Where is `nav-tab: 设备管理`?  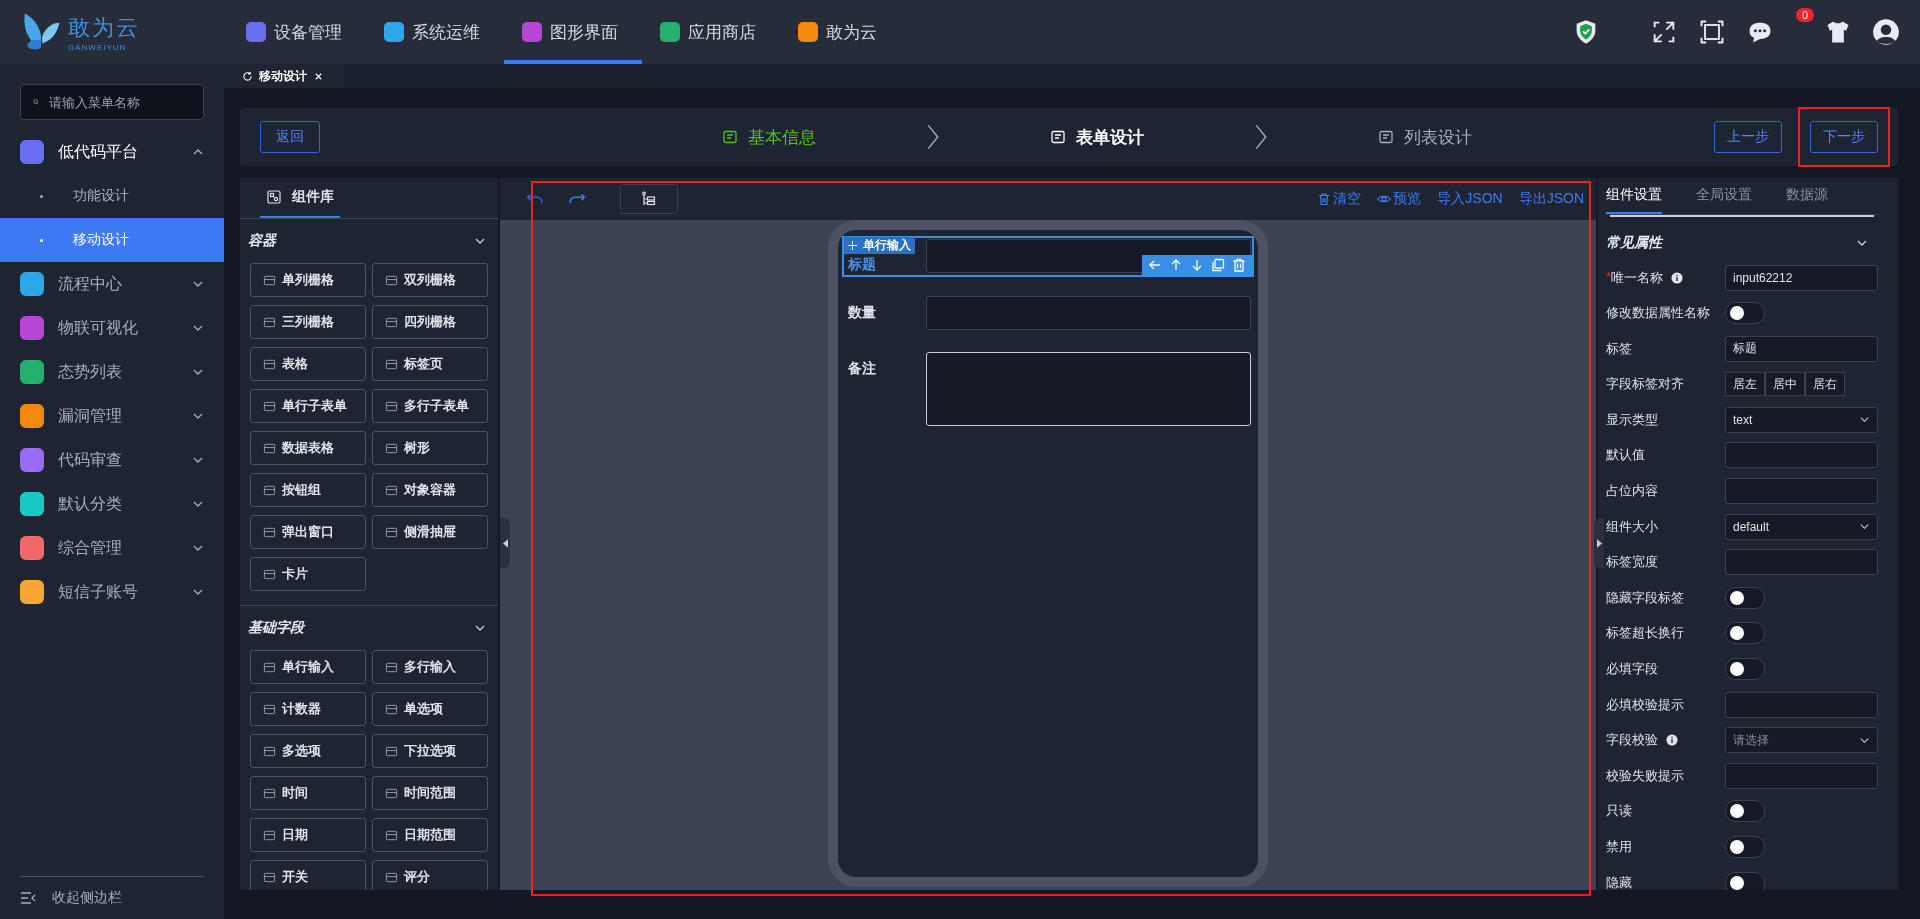 nav-tab: 设备管理 is located at coordinates (297, 32).